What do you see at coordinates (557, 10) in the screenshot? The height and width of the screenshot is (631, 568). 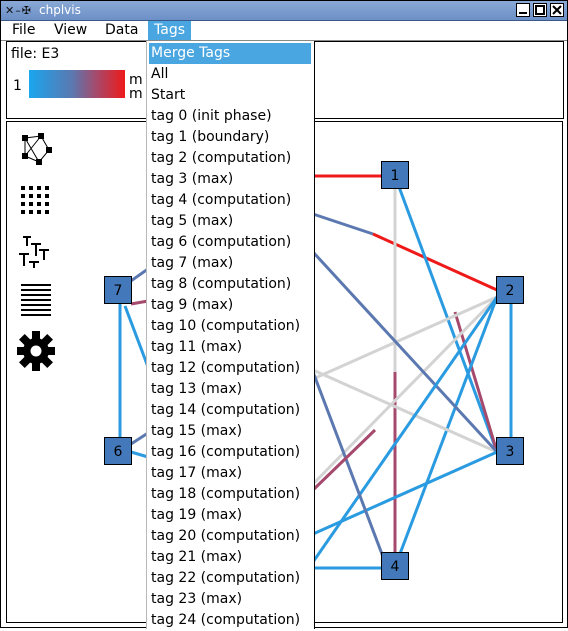 I see `close-icon` at bounding box center [557, 10].